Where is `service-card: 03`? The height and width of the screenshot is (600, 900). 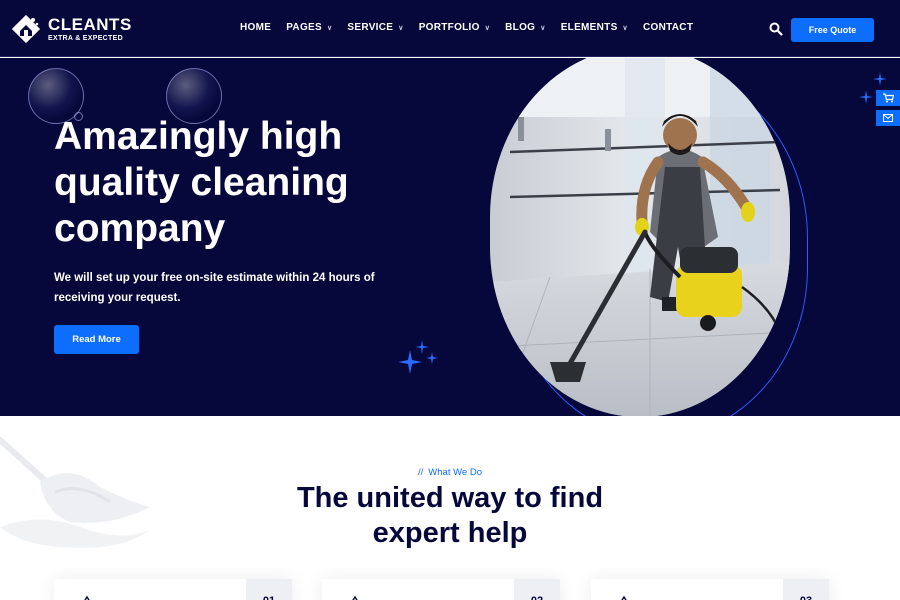
service-card: 03 is located at coordinates (710, 589).